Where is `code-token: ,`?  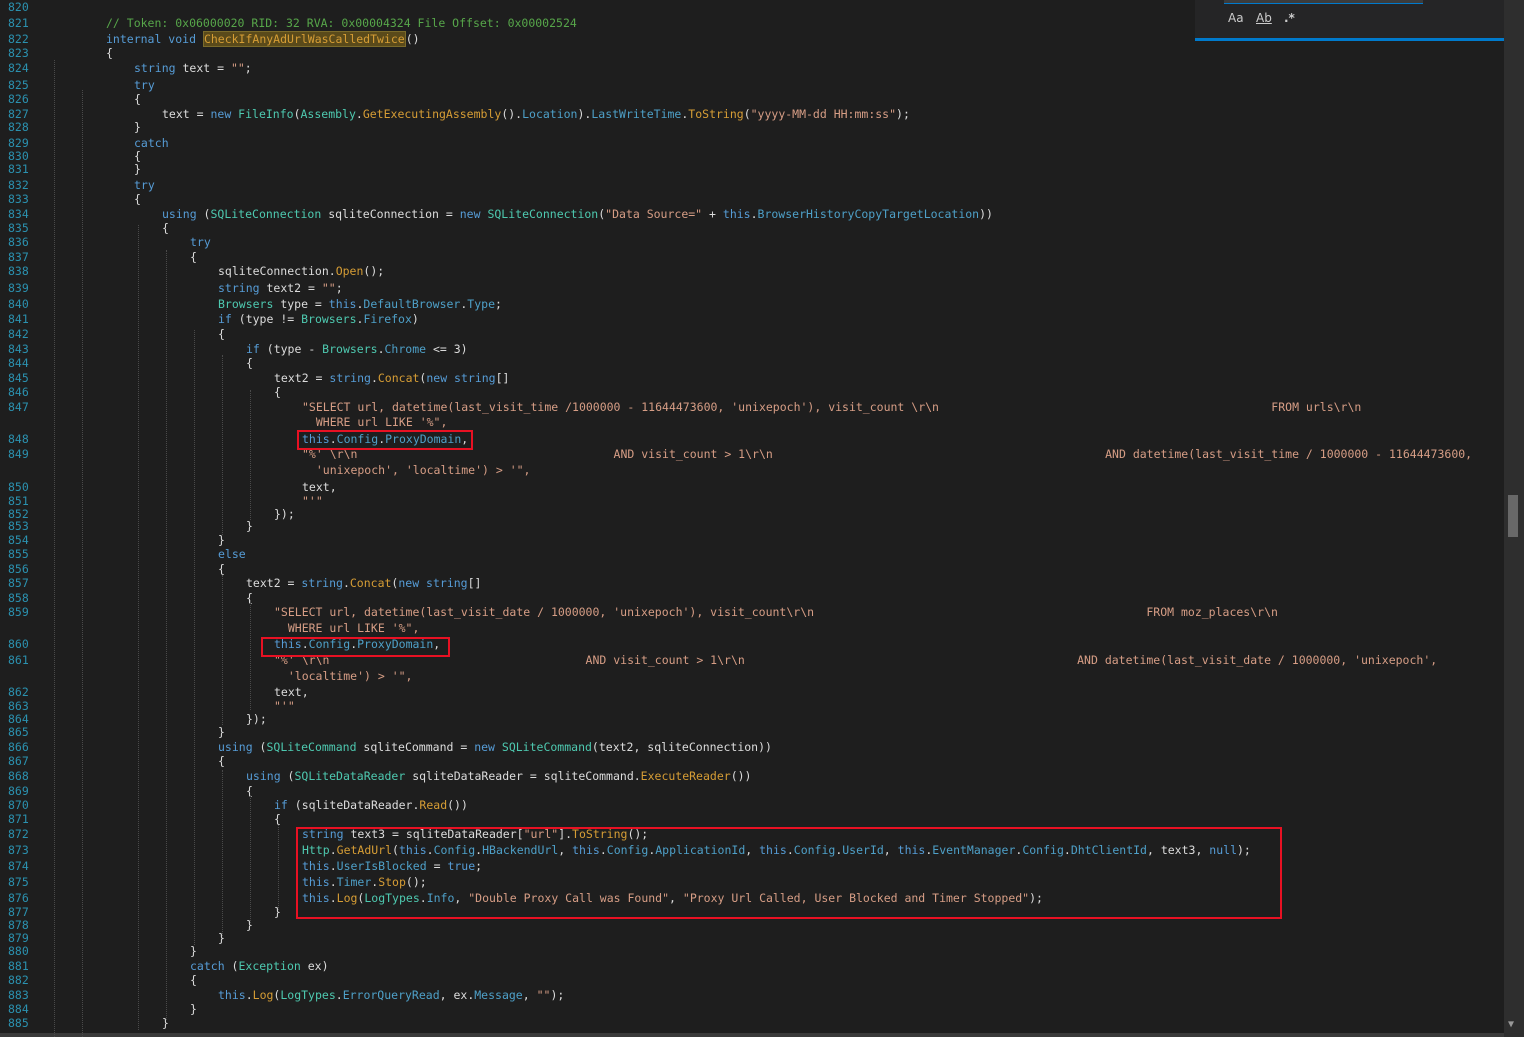 code-token: , is located at coordinates (529, 995).